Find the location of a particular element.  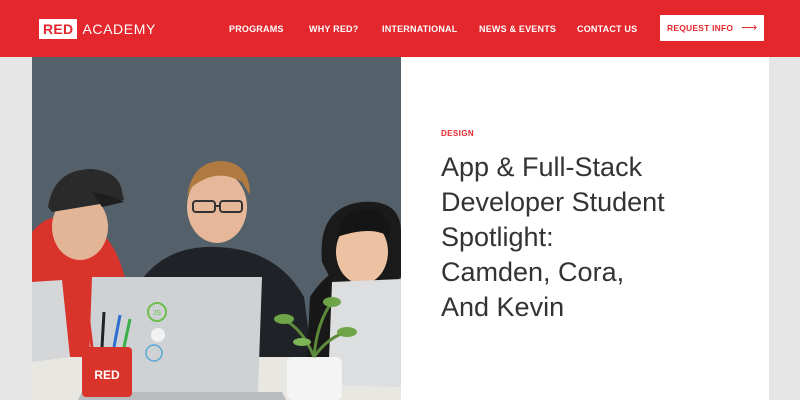

nav-contact-us: CONTACT US is located at coordinates (607, 29).